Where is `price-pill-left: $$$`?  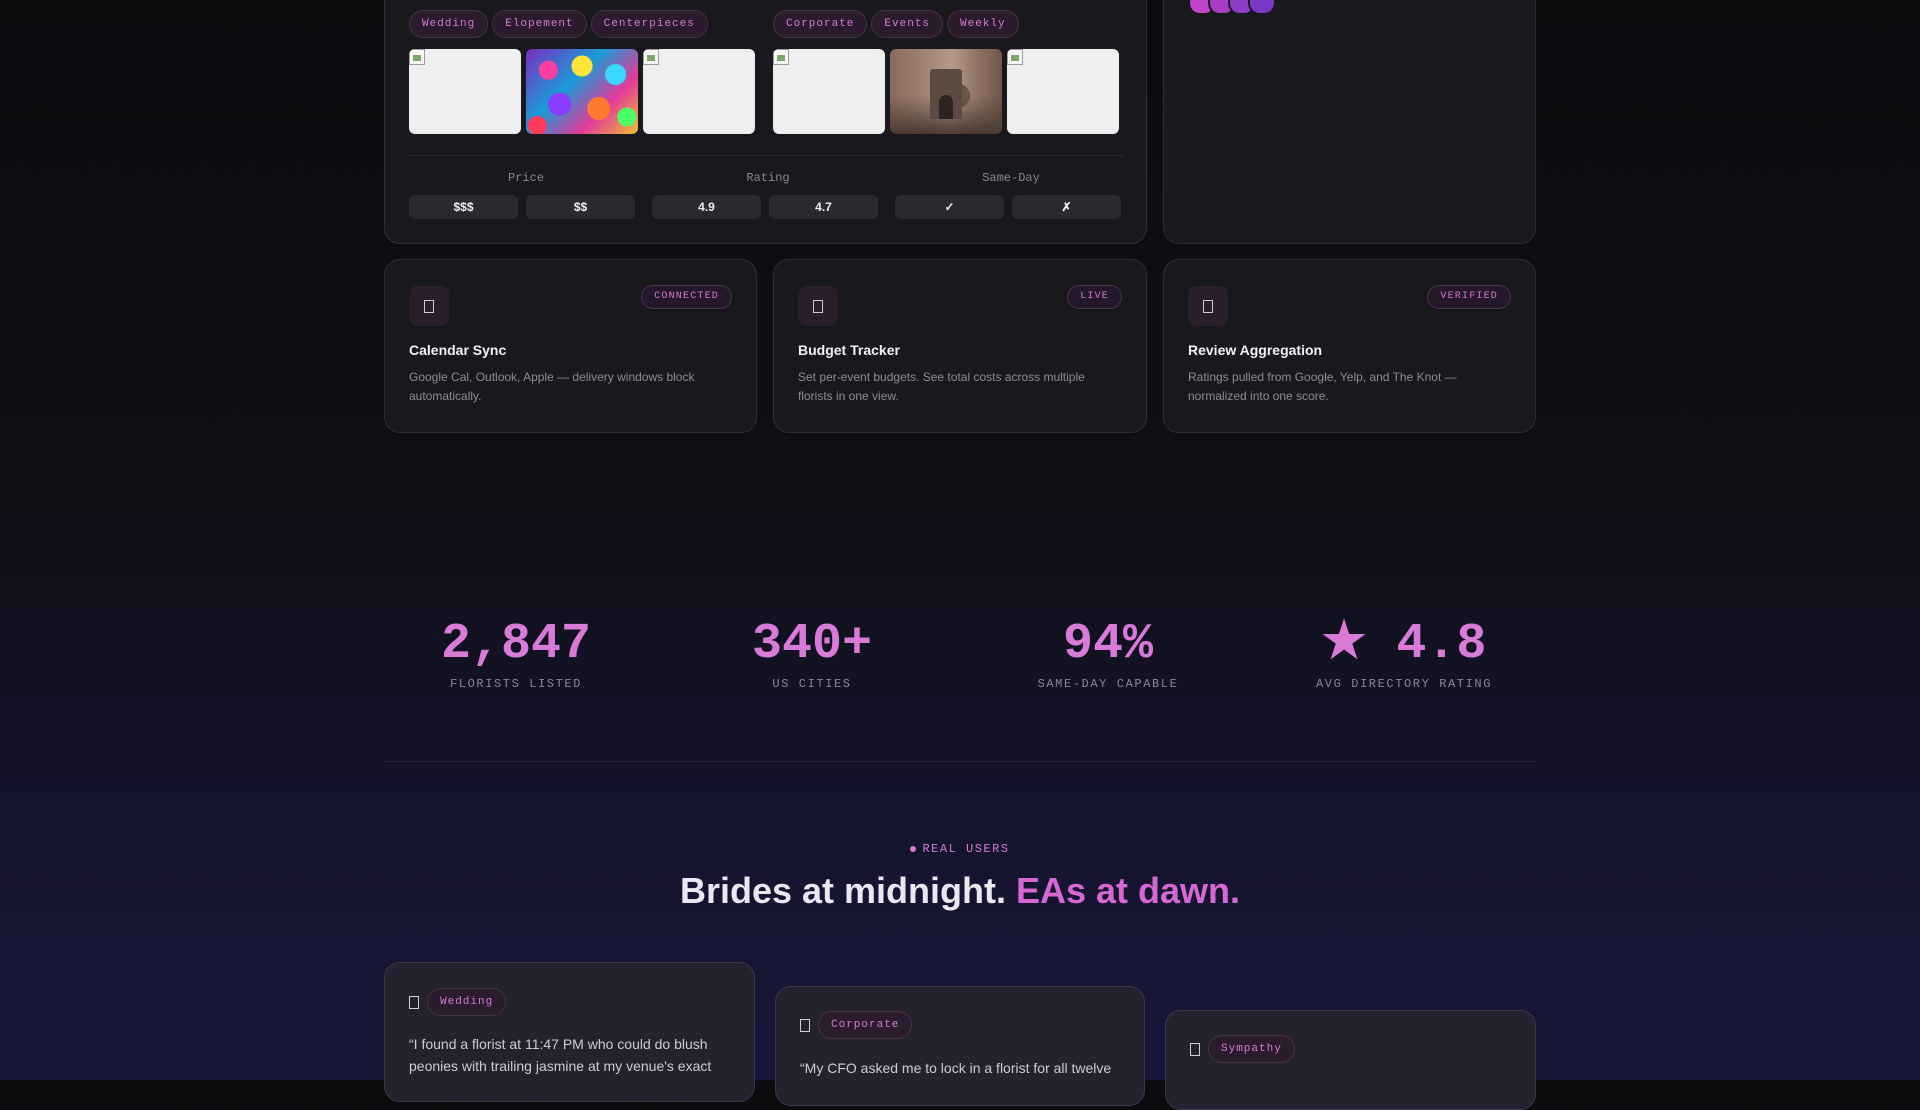
price-pill-left: $$$ is located at coordinates (463, 207).